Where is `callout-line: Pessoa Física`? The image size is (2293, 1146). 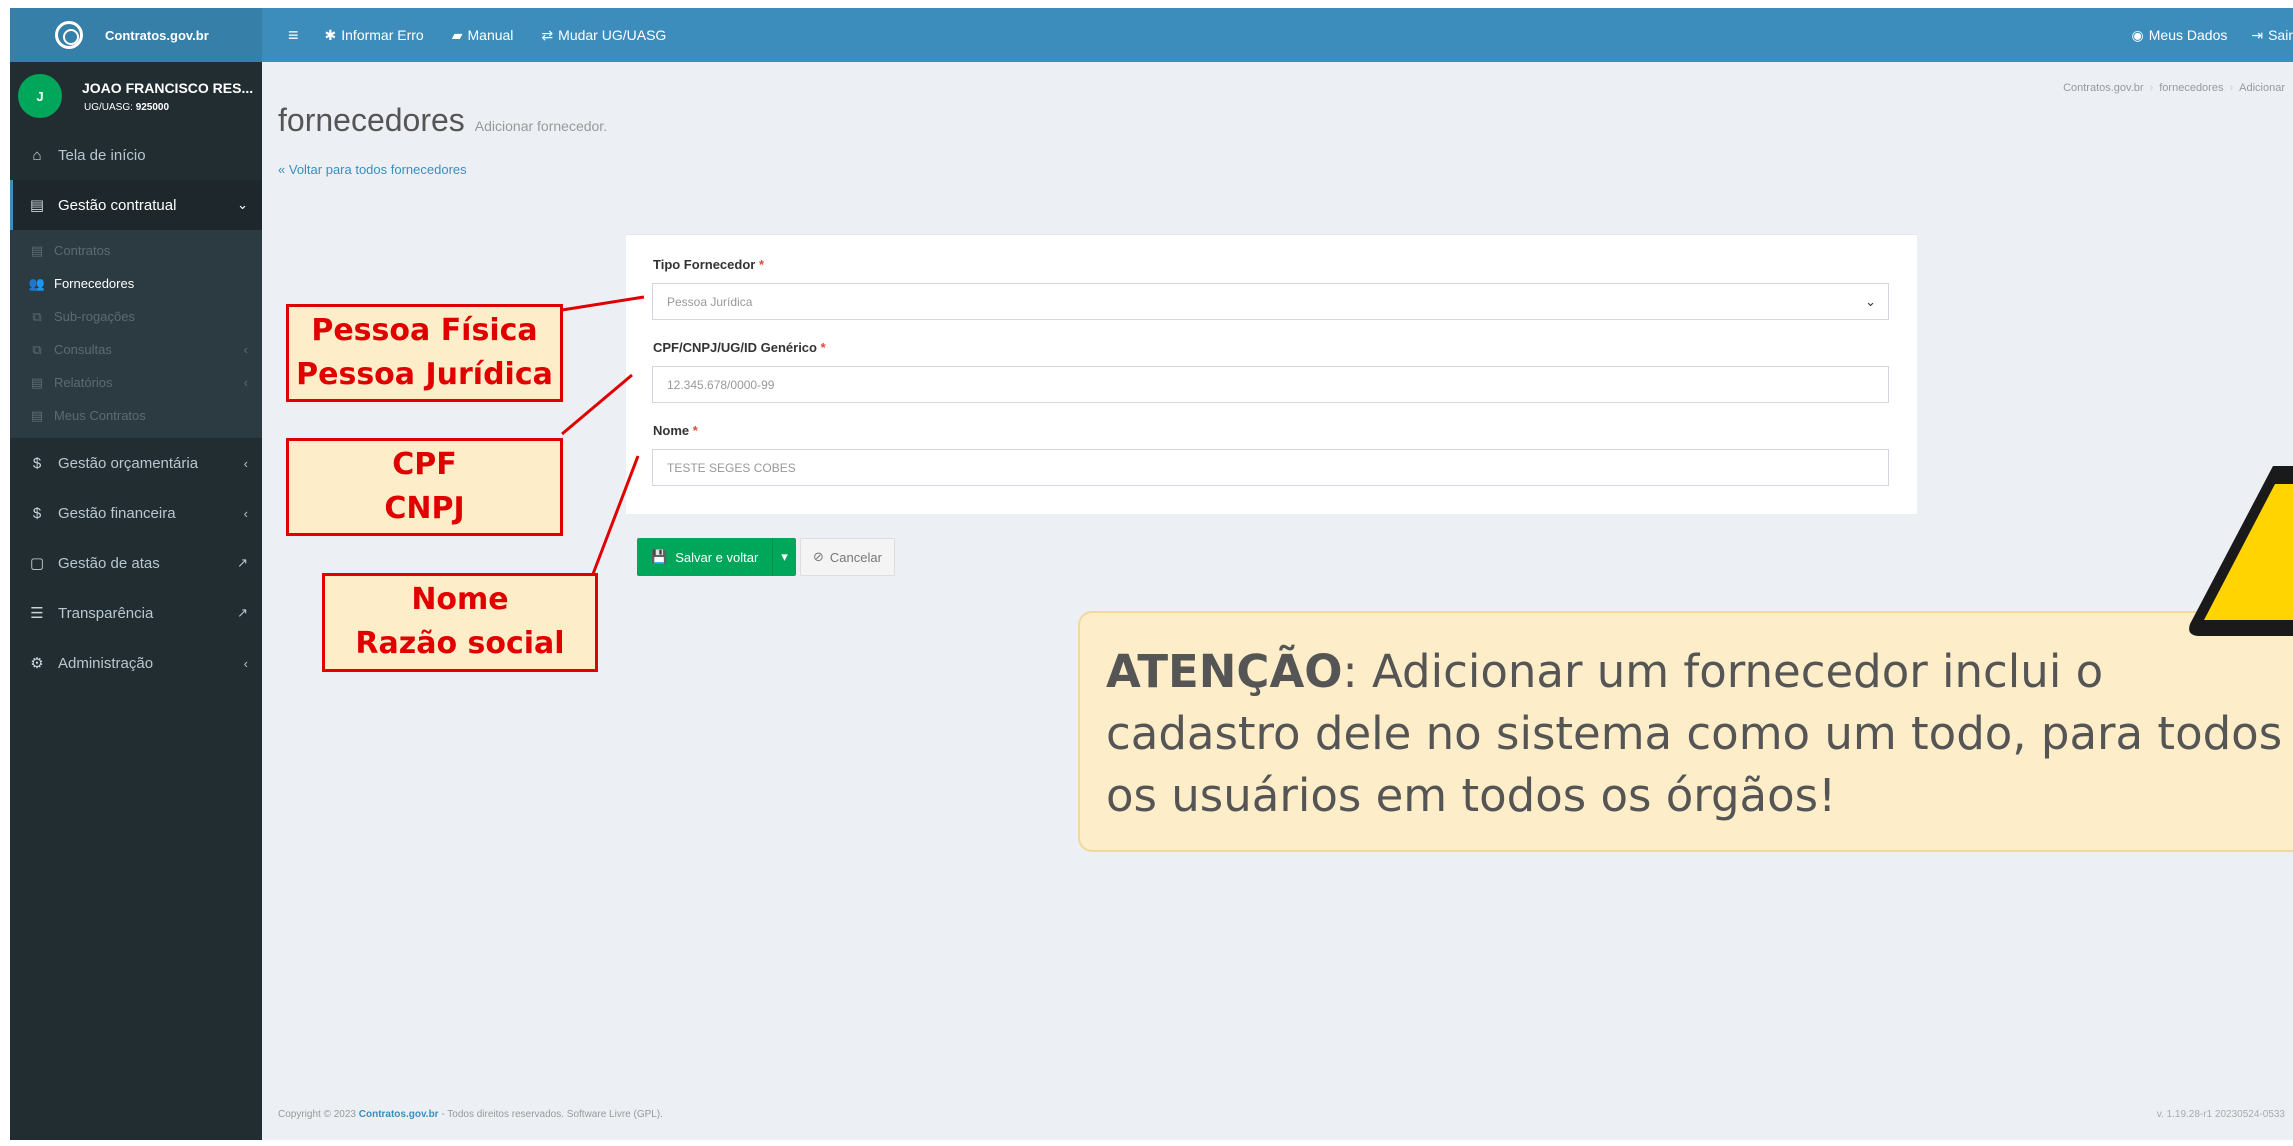 callout-line: Pessoa Física is located at coordinates (424, 330).